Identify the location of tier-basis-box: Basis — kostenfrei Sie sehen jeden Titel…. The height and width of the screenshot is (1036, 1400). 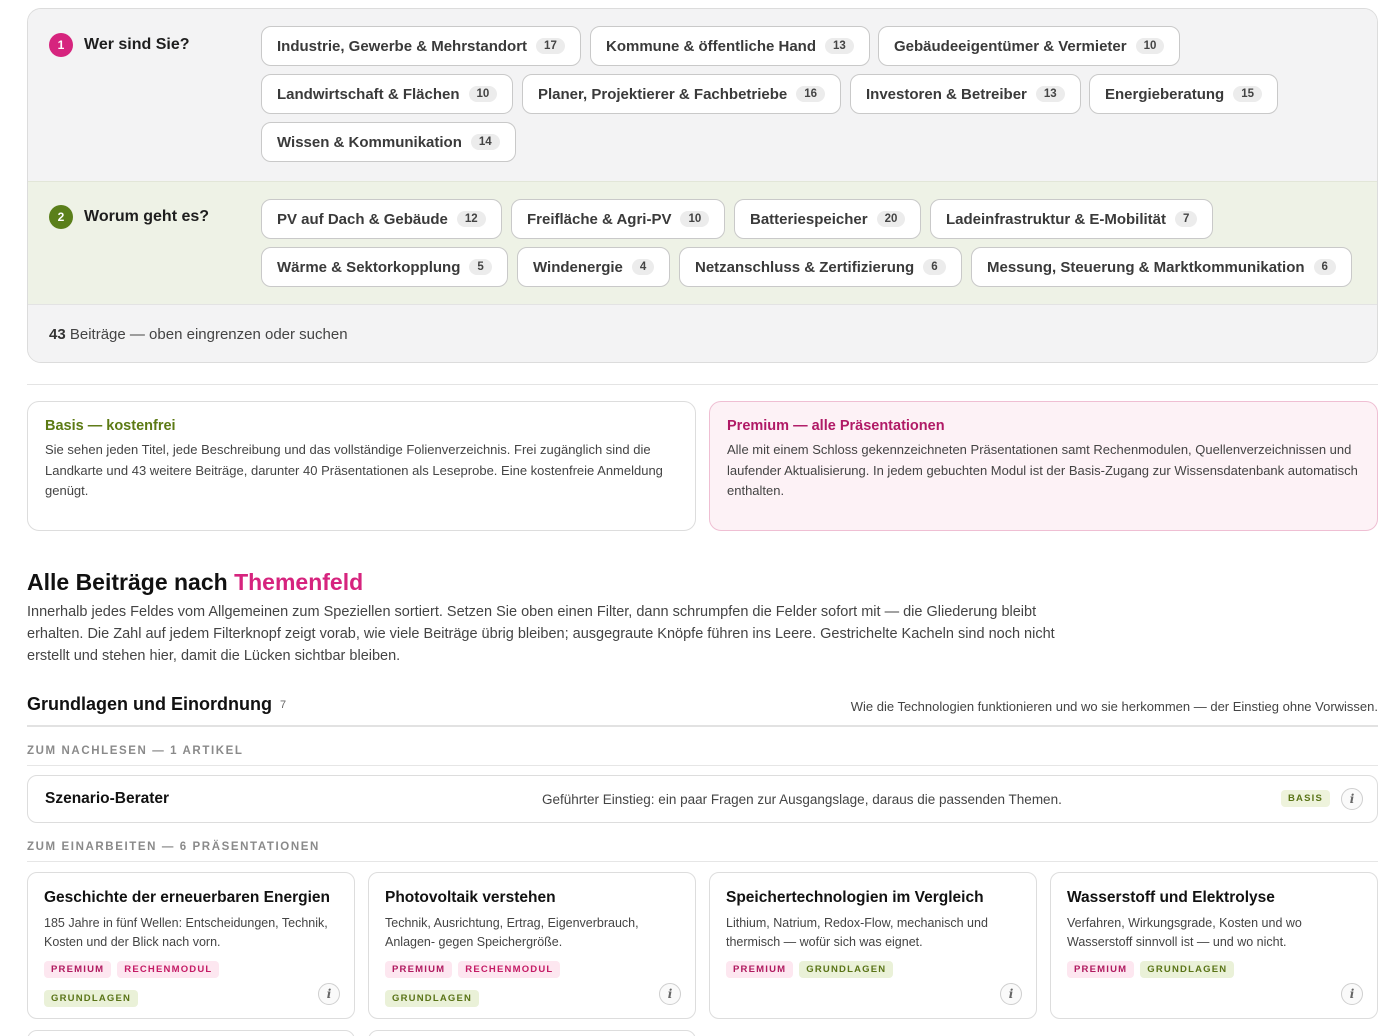
(361, 466).